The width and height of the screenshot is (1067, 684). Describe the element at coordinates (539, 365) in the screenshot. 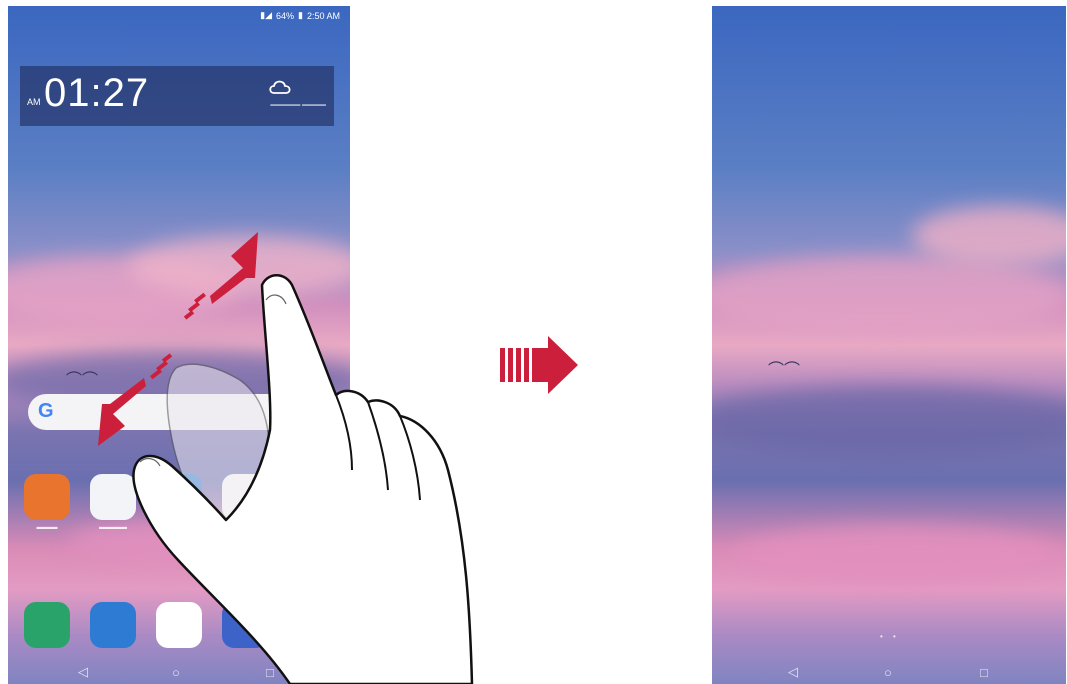

I see `right-arrow-icon` at that location.